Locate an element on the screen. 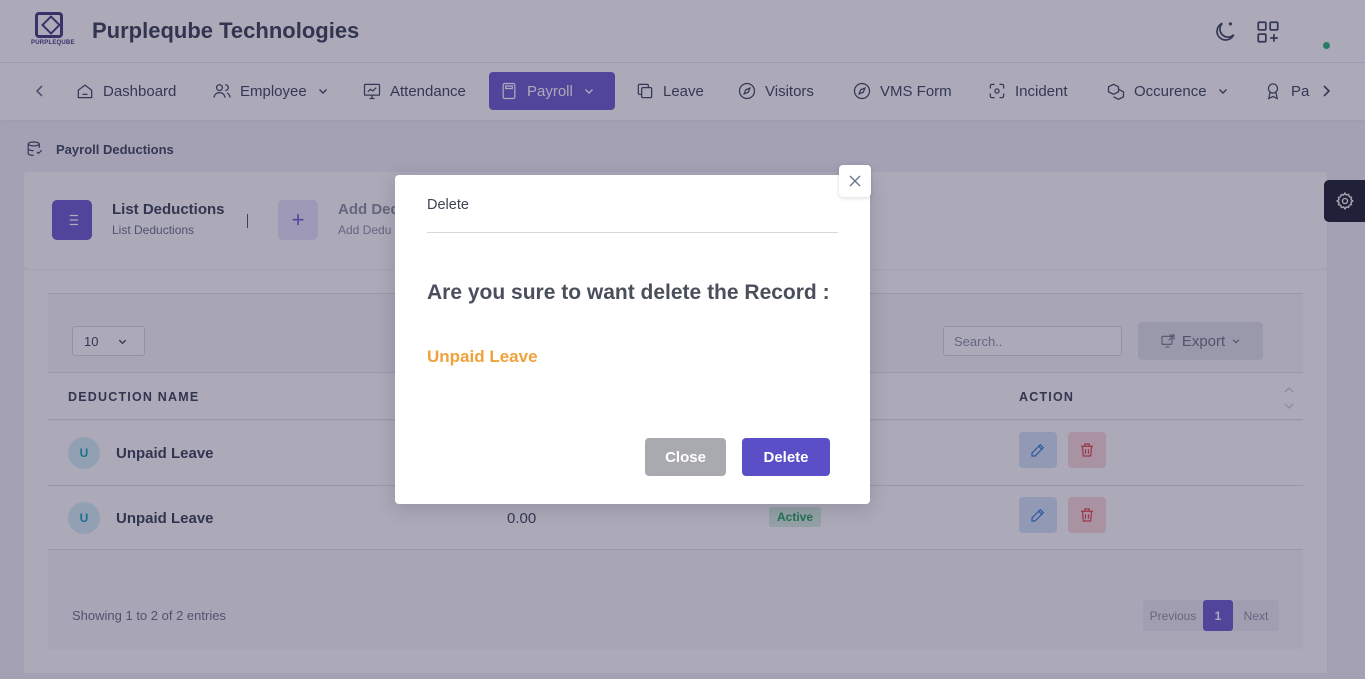  confirm-delete-button: Delete is located at coordinates (786, 457).